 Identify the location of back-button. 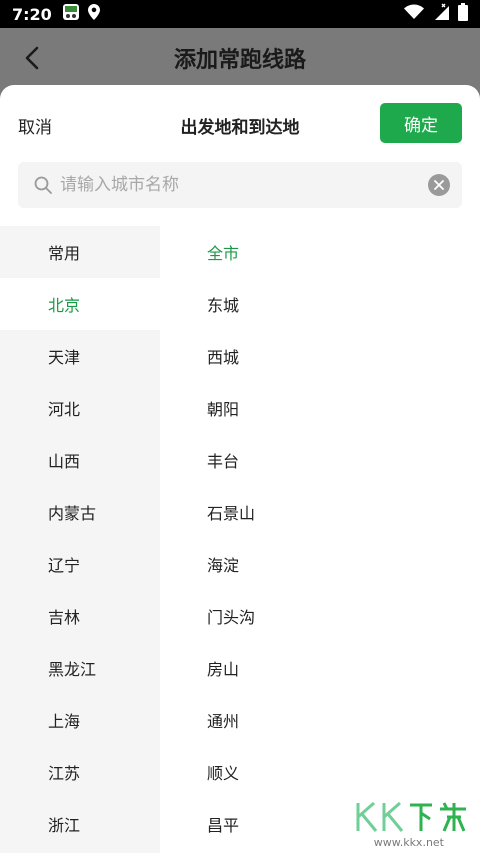
(32, 58).